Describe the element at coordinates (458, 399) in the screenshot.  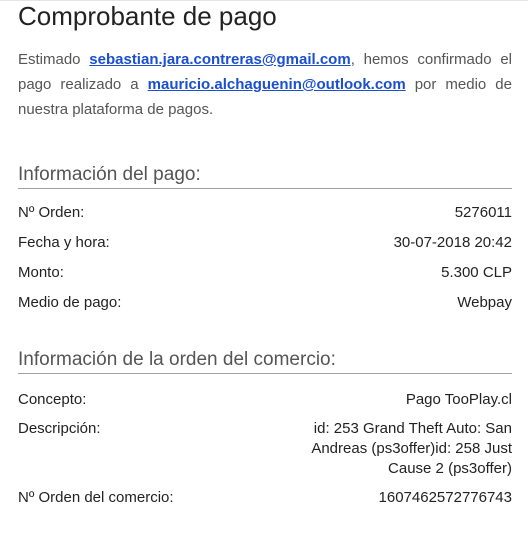
I see `row-value: Pago TooPlay.cl` at that location.